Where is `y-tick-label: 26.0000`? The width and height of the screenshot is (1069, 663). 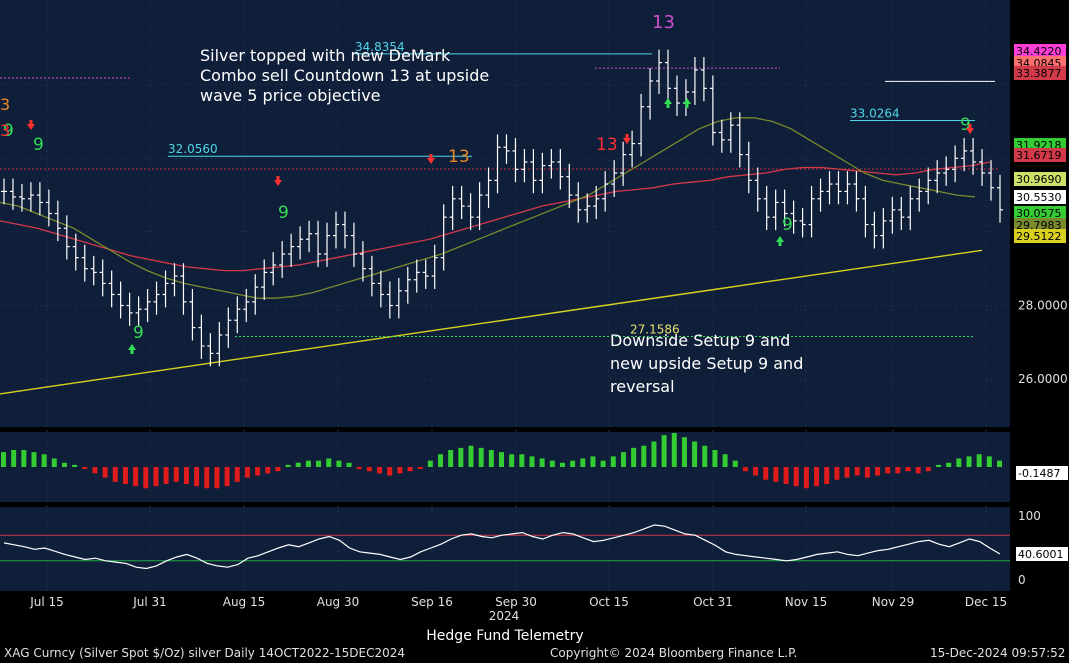 y-tick-label: 26.0000 is located at coordinates (1043, 379).